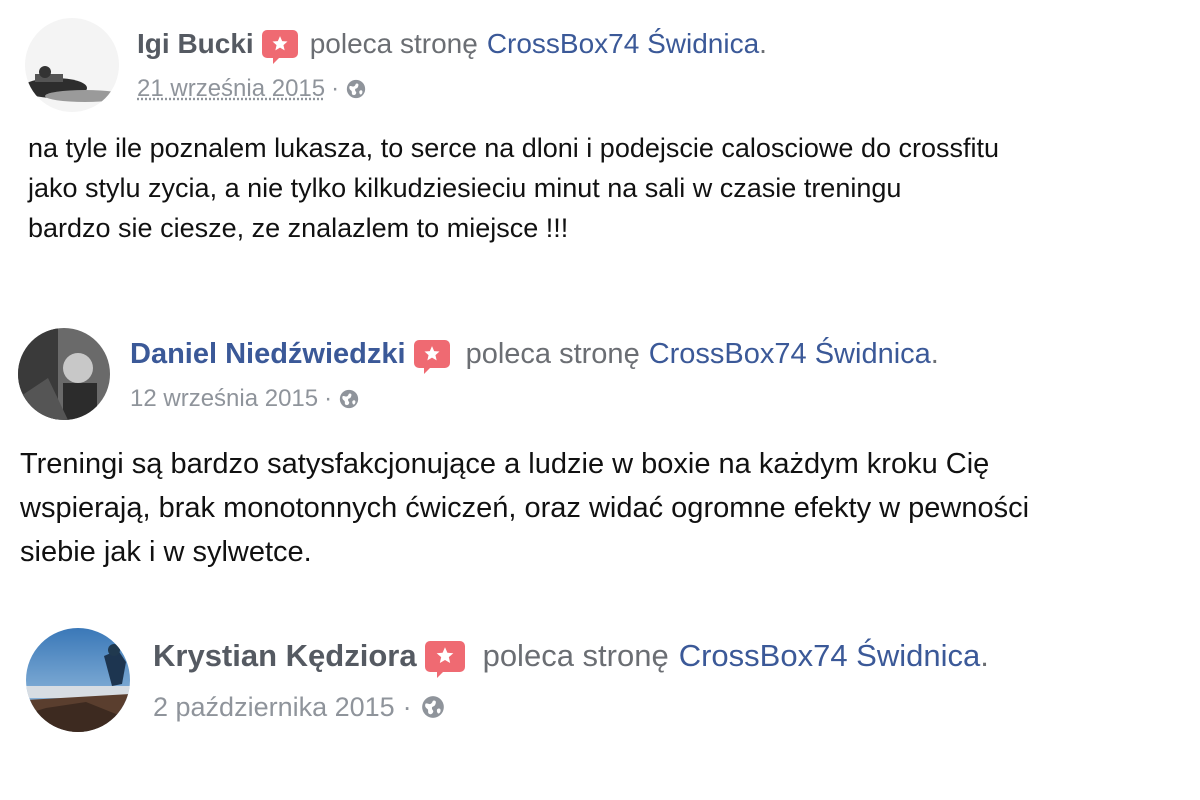 The width and height of the screenshot is (1200, 800). Describe the element at coordinates (224, 399) in the screenshot. I see `review-date: 12 września 2015` at that location.